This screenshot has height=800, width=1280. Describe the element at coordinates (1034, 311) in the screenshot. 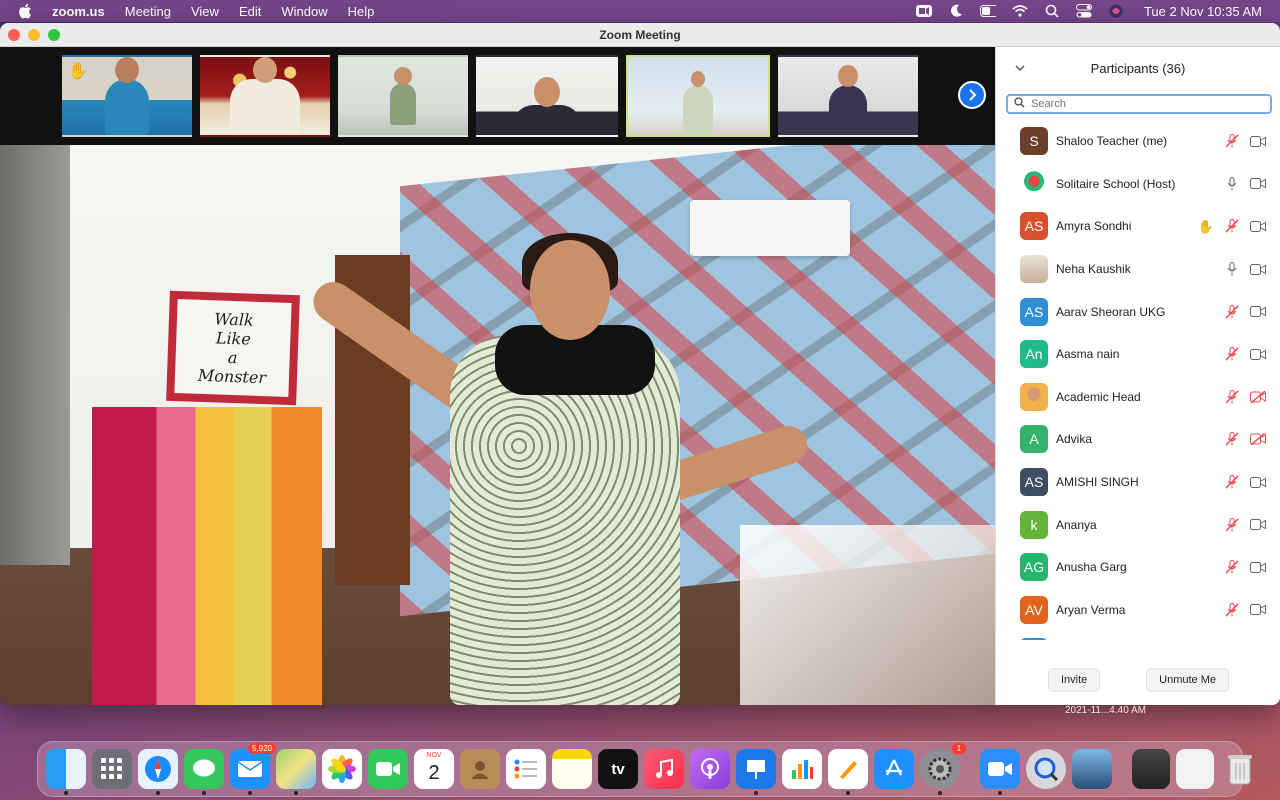

I see `participant-avatar: AS` at that location.